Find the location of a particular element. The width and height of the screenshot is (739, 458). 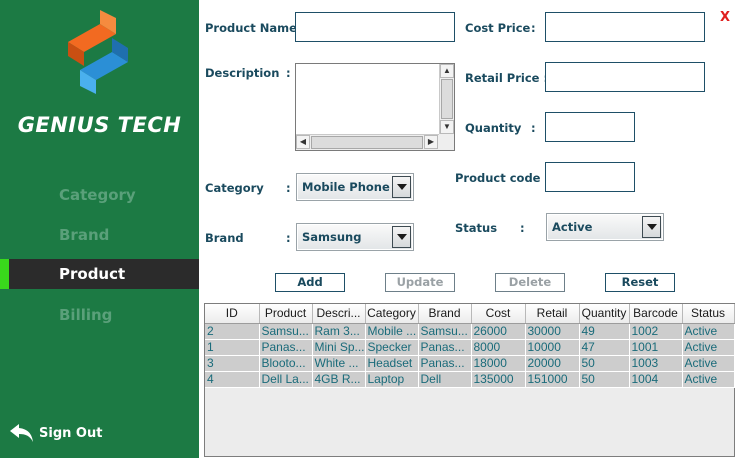

cost-price-colon: : is located at coordinates (533, 28).